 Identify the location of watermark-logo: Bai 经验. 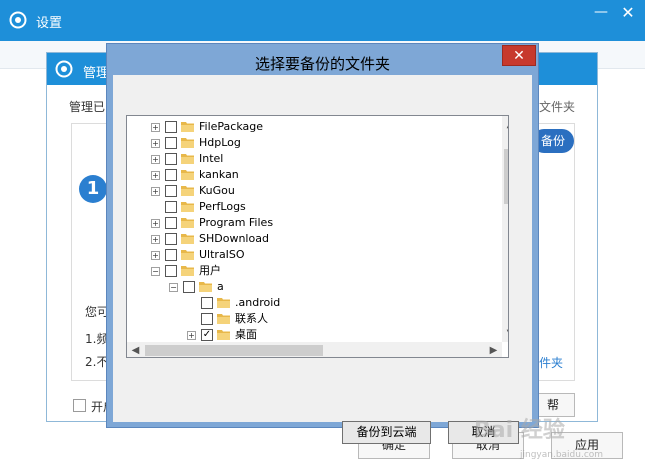
(519, 430).